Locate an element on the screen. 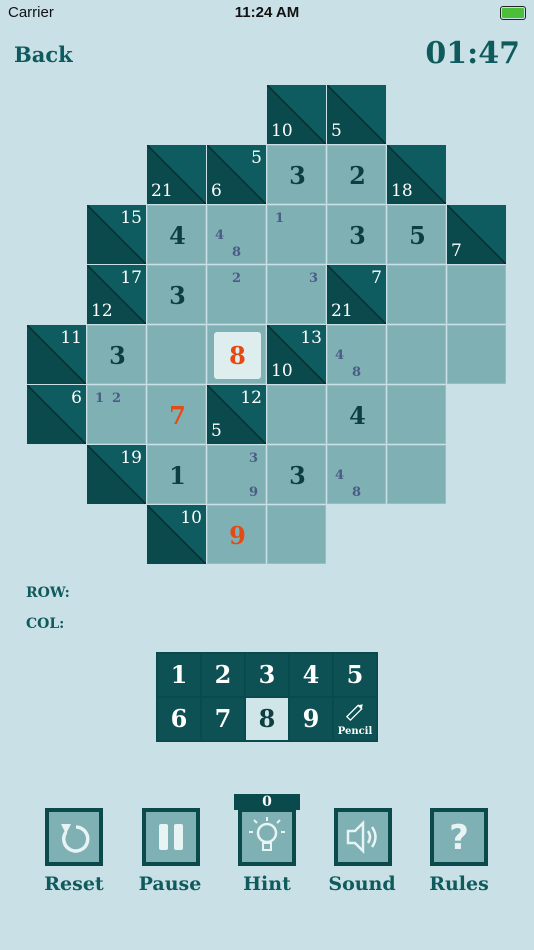 The image size is (534, 950). back-button: Back is located at coordinates (43, 54).